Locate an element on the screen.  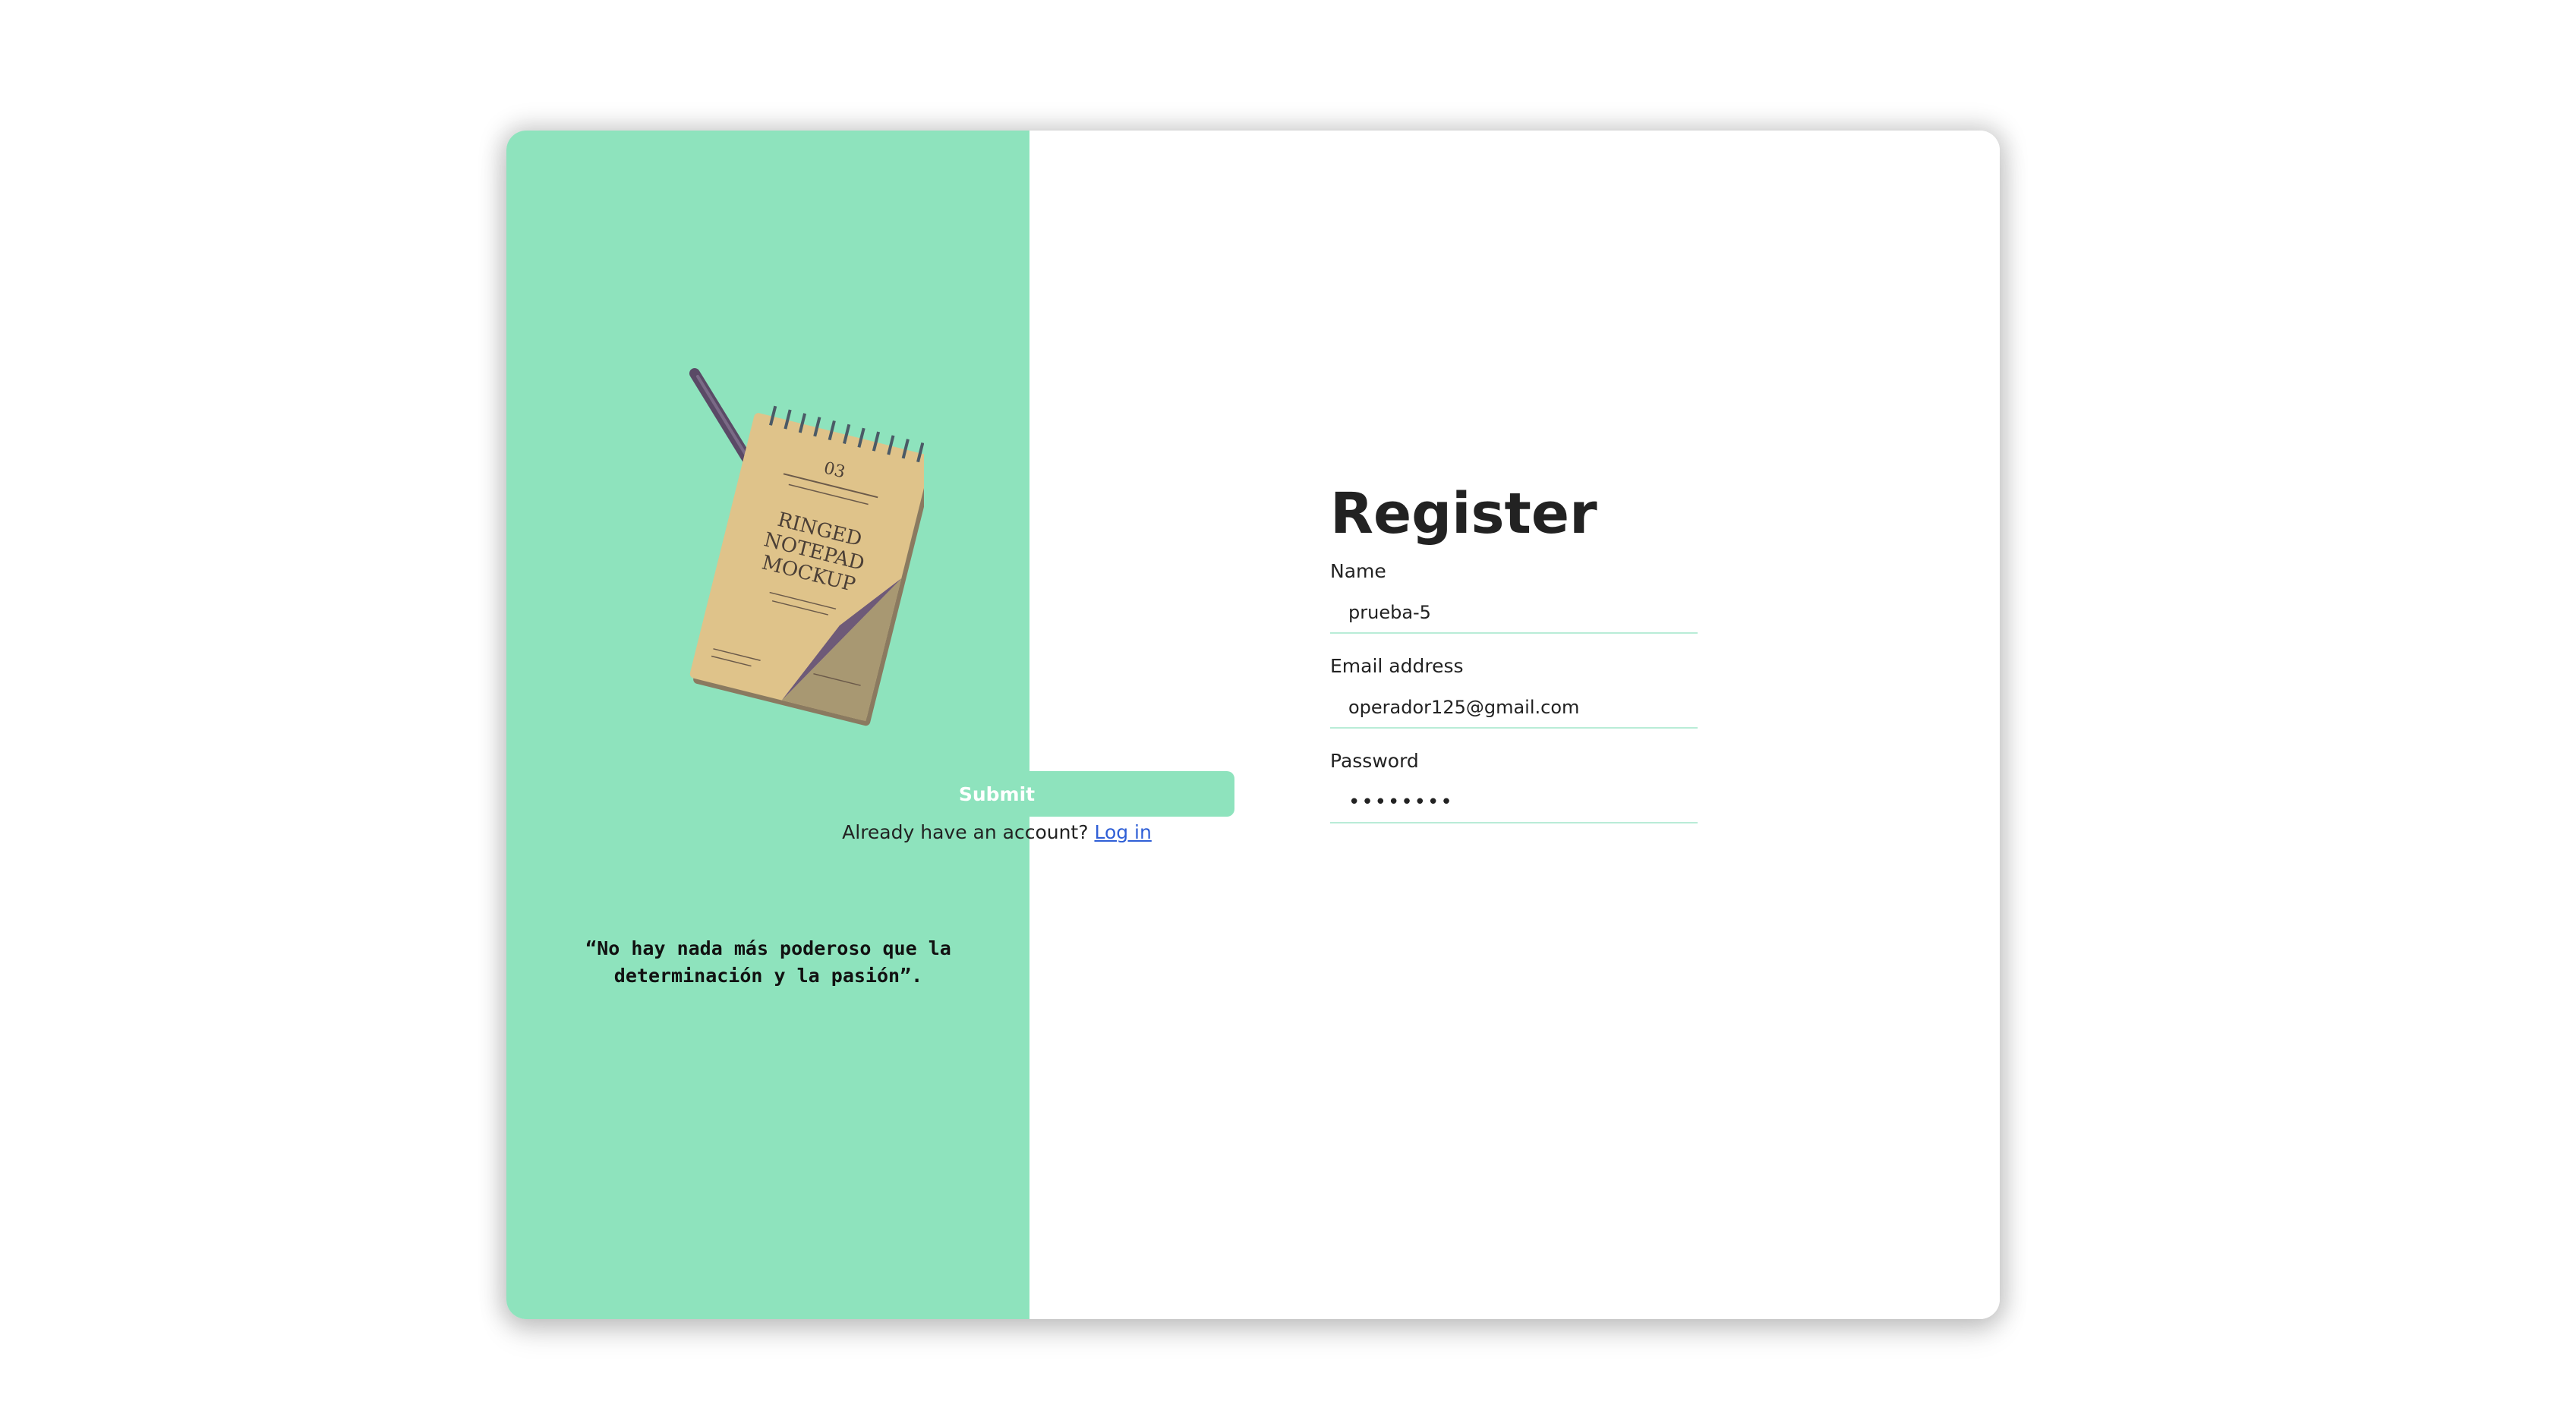
email-input is located at coordinates (1514, 708).